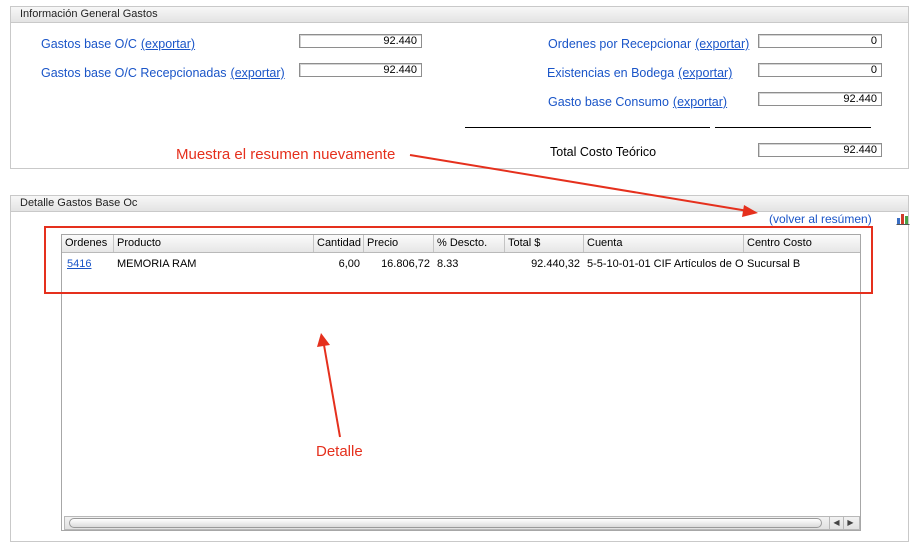  Describe the element at coordinates (459, 15) in the screenshot. I see `info-general-title: Información General Gastos` at that location.